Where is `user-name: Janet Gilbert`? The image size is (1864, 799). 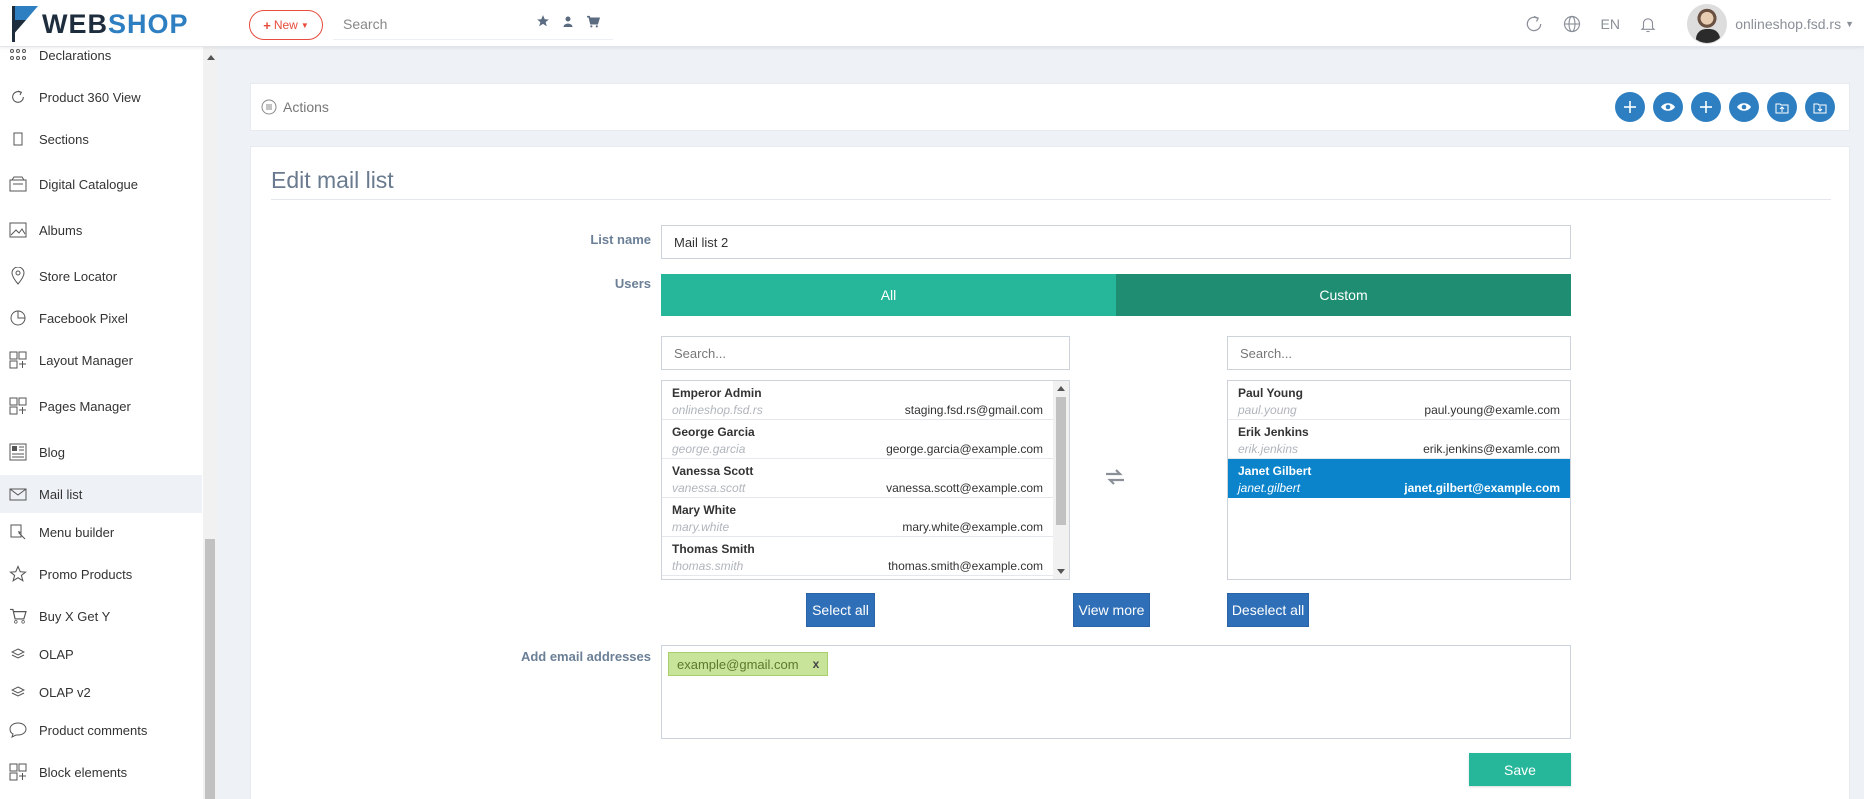
user-name: Janet Gilbert is located at coordinates (1275, 471).